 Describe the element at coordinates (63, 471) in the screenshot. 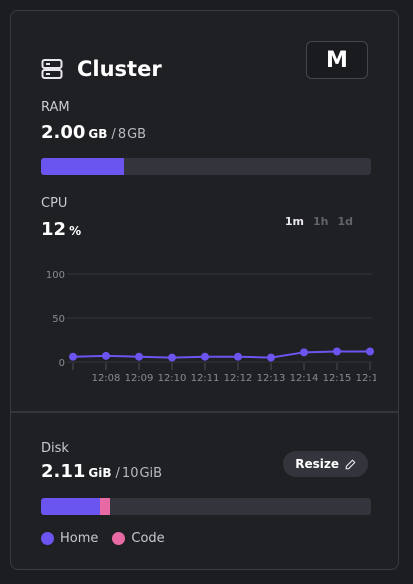

I see `disk-used-value: 2.11` at that location.